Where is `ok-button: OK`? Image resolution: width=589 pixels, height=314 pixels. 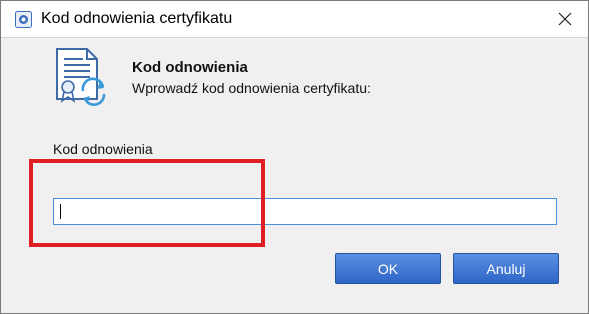
ok-button: OK is located at coordinates (388, 268).